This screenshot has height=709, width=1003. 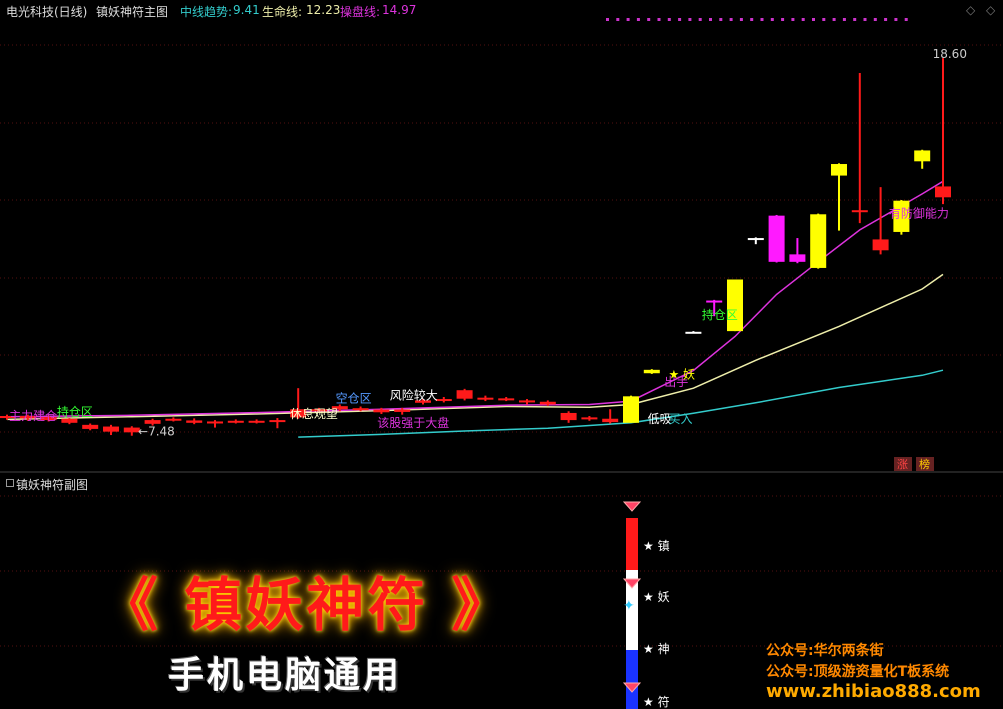 What do you see at coordinates (10, 483) in the screenshot?
I see `panel-toggle-icon` at bounding box center [10, 483].